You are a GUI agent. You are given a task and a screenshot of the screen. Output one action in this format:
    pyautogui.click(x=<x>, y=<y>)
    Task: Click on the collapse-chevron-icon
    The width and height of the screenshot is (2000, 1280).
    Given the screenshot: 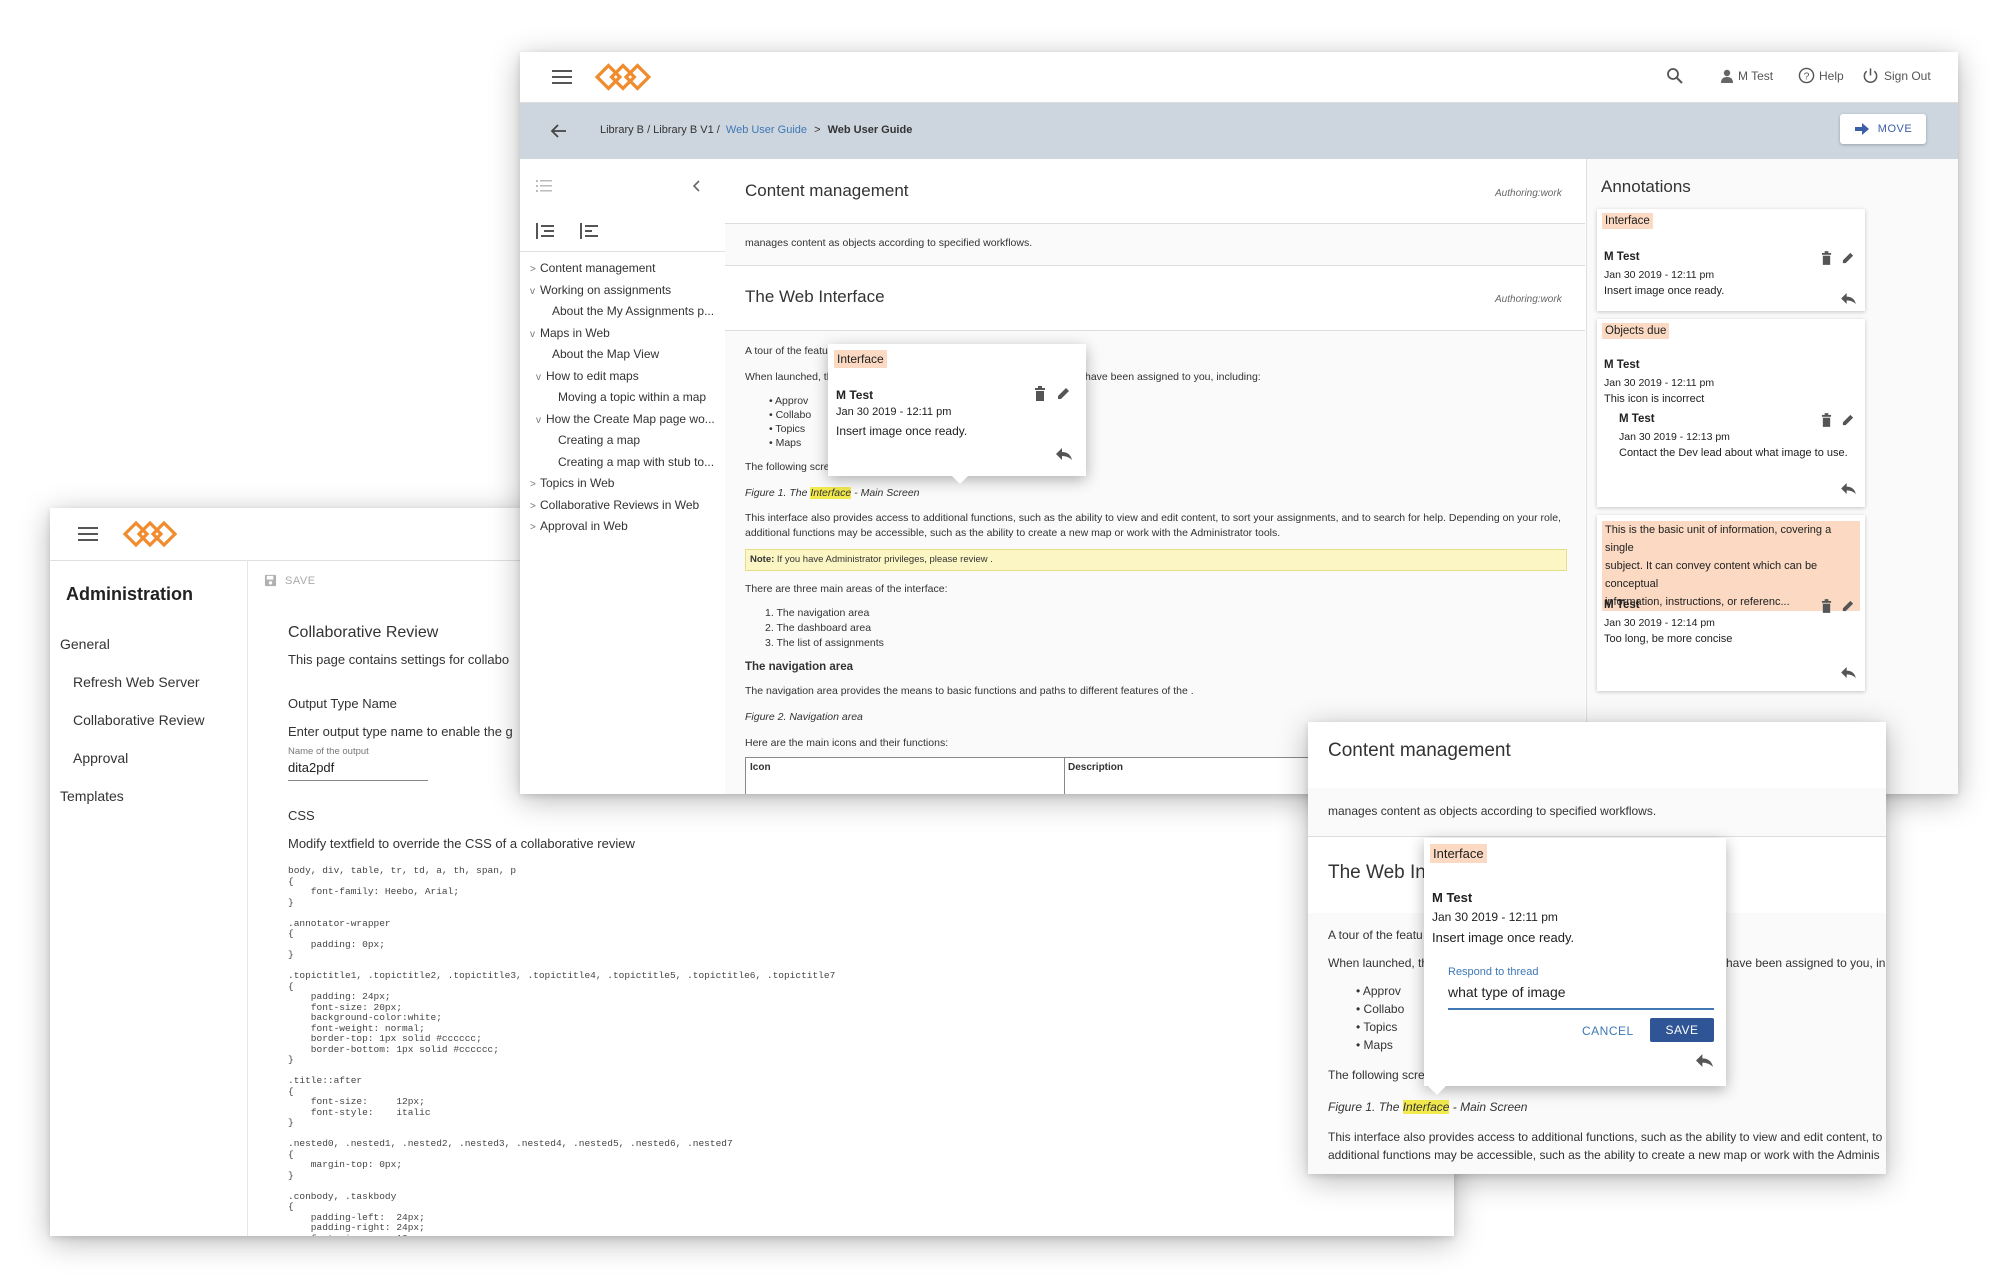 What is the action you would take?
    pyautogui.click(x=697, y=186)
    